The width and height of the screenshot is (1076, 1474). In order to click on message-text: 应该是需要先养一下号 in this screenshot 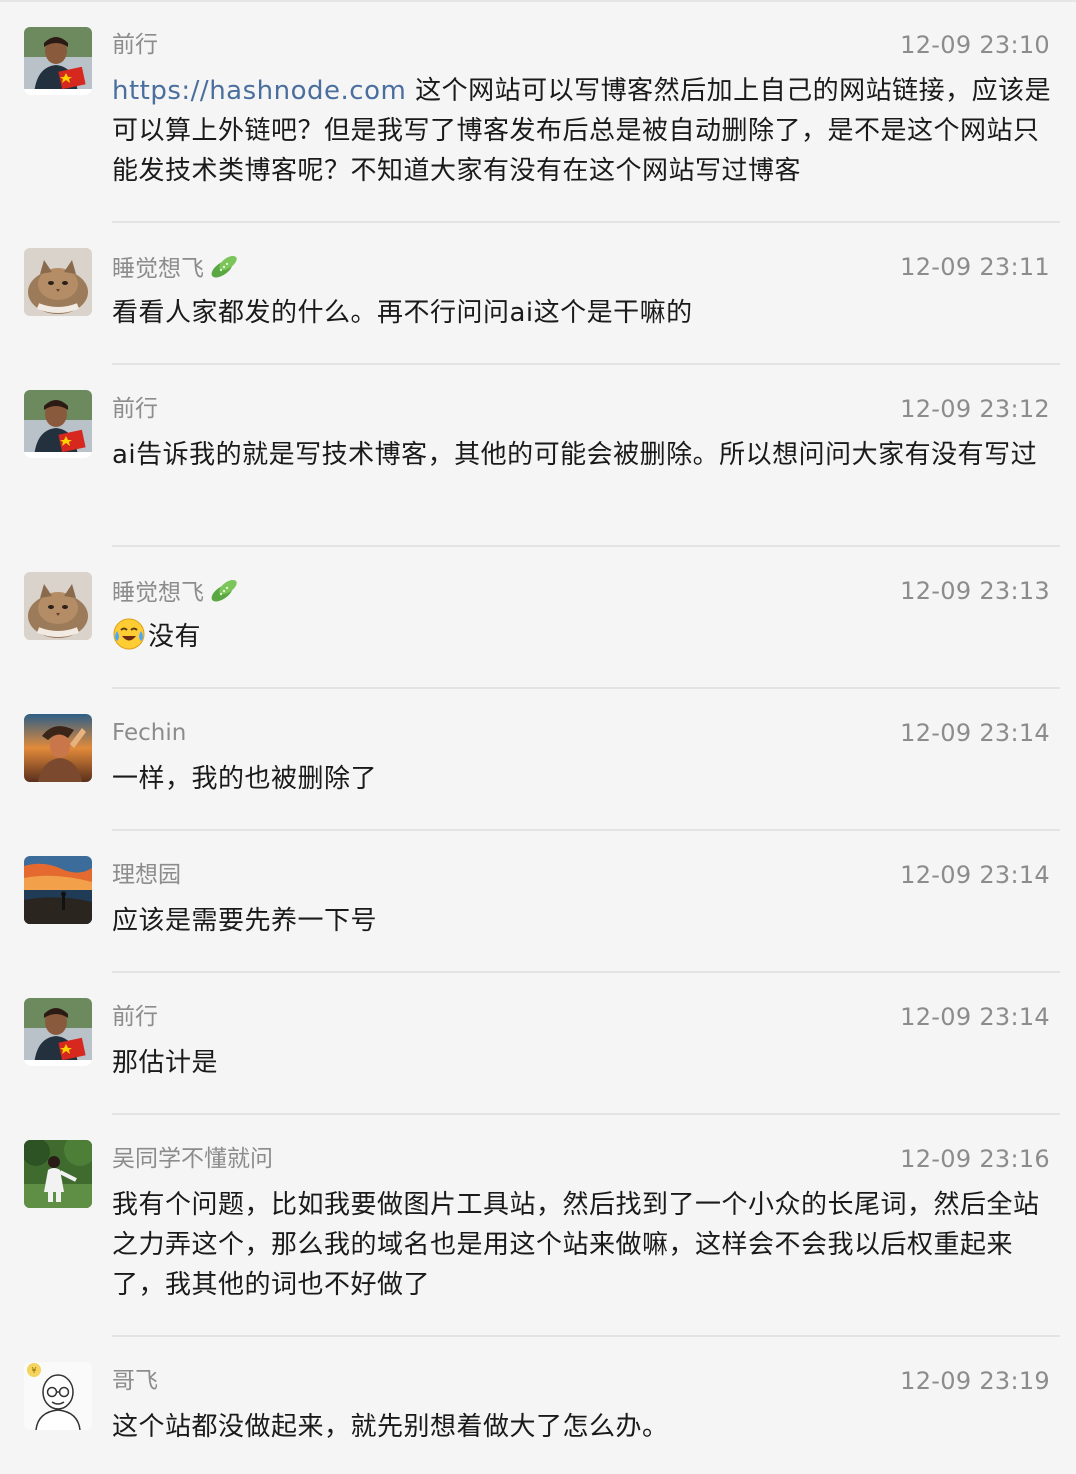, I will do `click(245, 921)`.